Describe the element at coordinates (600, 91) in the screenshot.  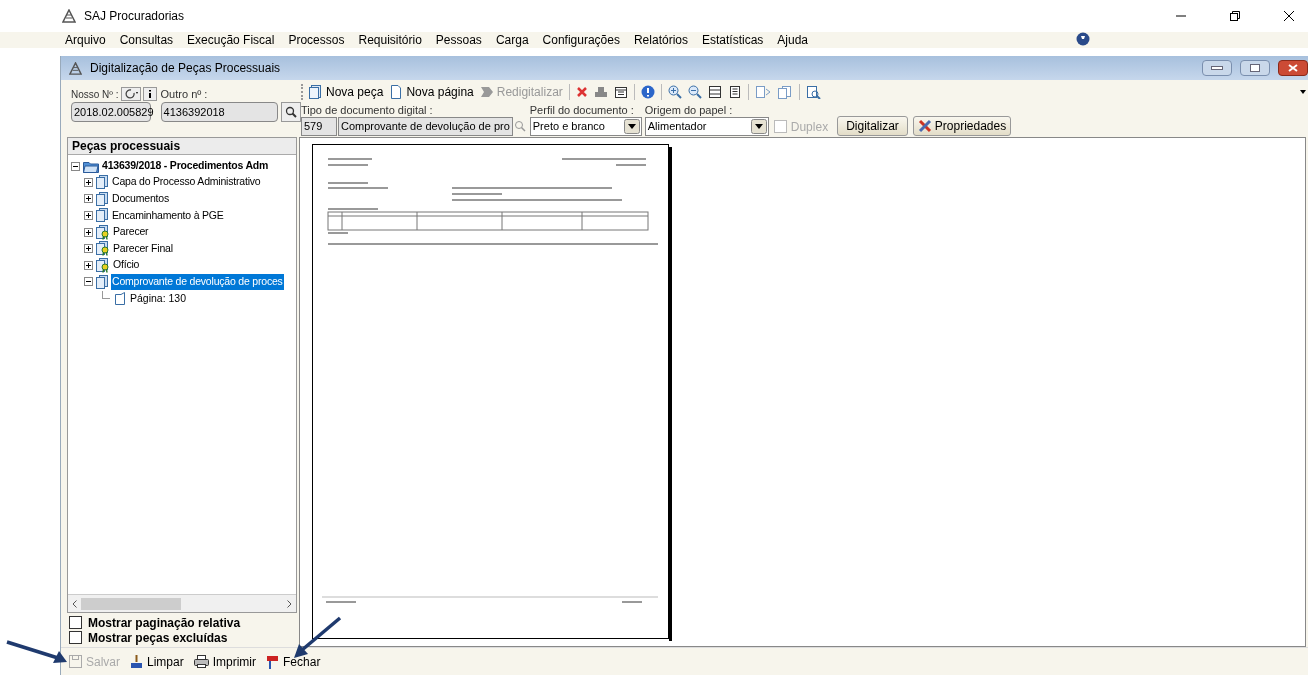
I see `stamp-icon` at that location.